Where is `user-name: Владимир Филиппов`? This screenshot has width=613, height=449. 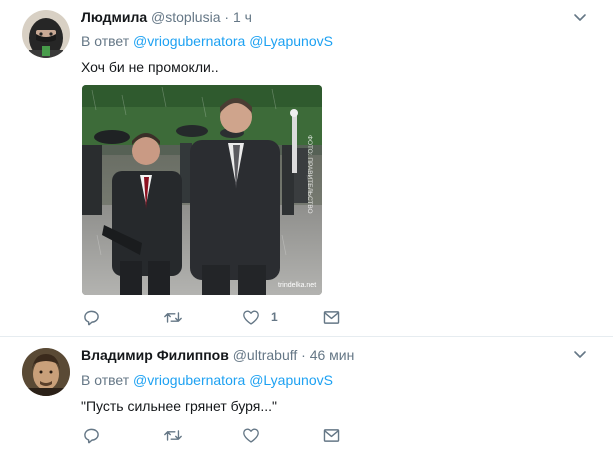
user-name: Владимир Филиппов is located at coordinates (155, 355).